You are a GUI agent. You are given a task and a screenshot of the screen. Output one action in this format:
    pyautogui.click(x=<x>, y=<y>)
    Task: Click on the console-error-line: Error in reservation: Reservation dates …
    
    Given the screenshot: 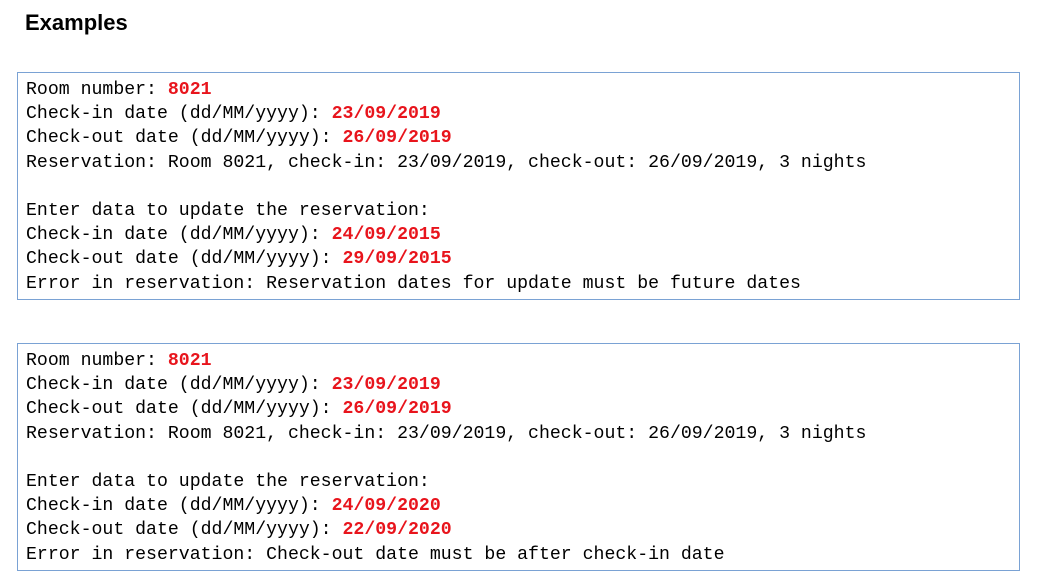 What is the action you would take?
    pyautogui.click(x=522, y=284)
    